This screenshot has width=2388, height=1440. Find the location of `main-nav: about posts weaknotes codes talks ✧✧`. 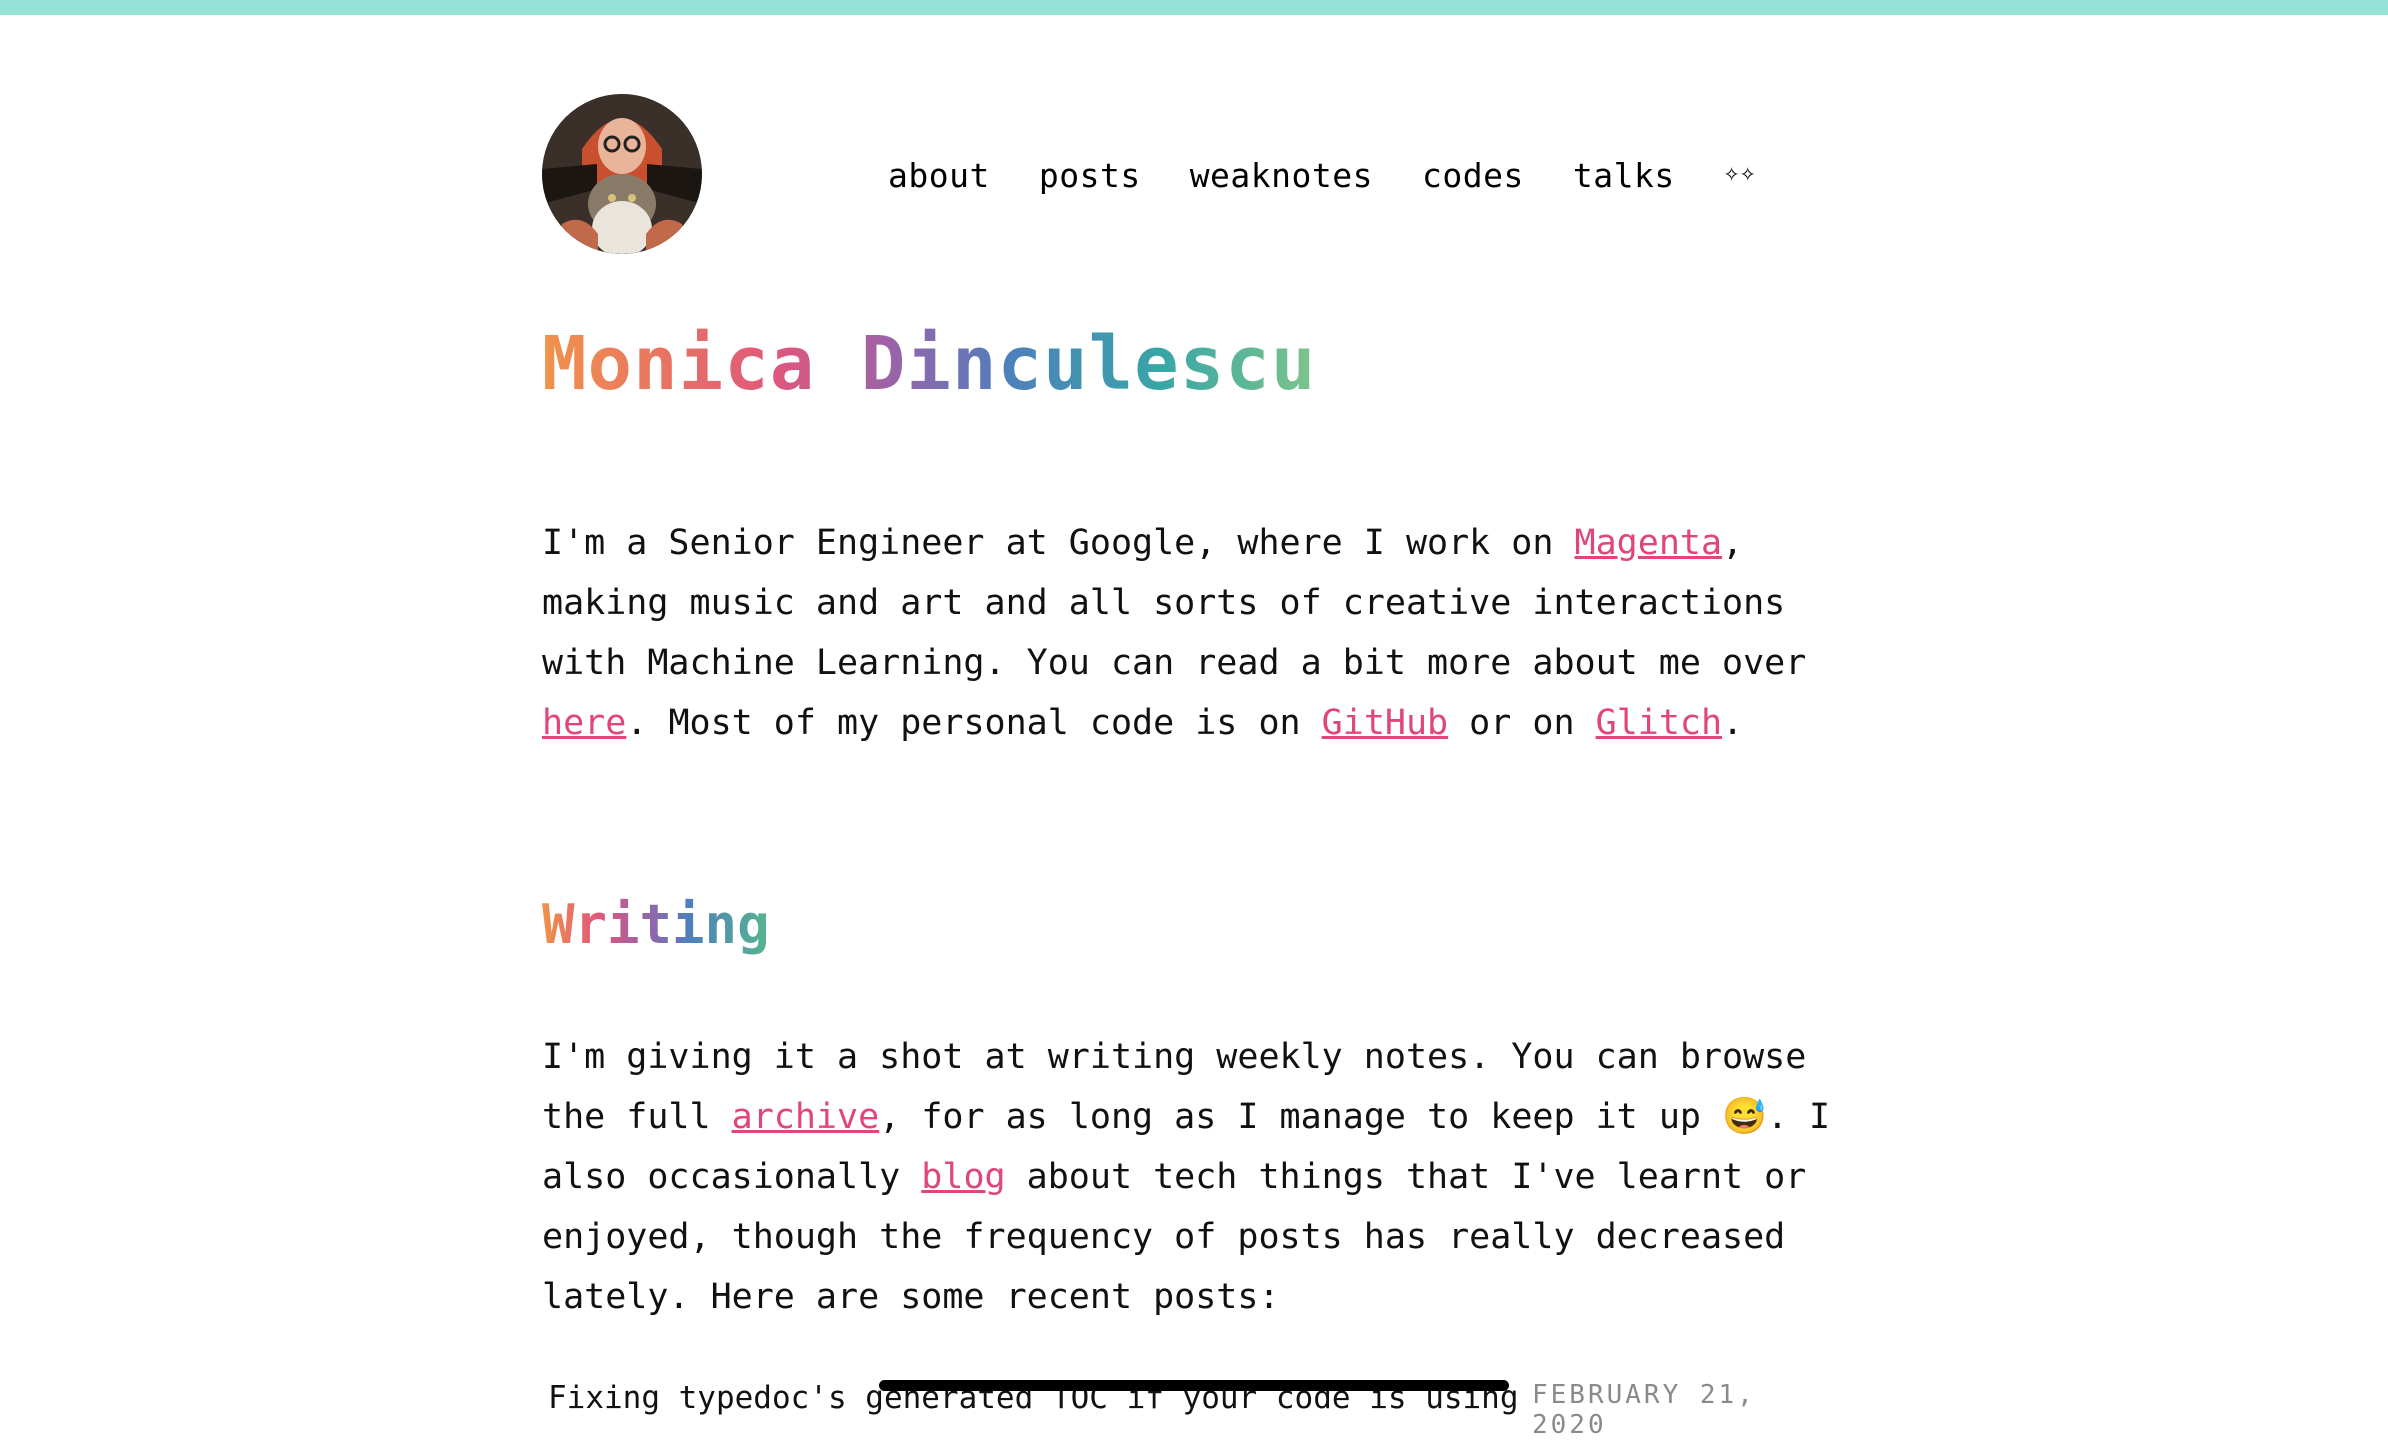

main-nav: about posts weaknotes codes talks ✧✧ is located at coordinates (1322, 175).